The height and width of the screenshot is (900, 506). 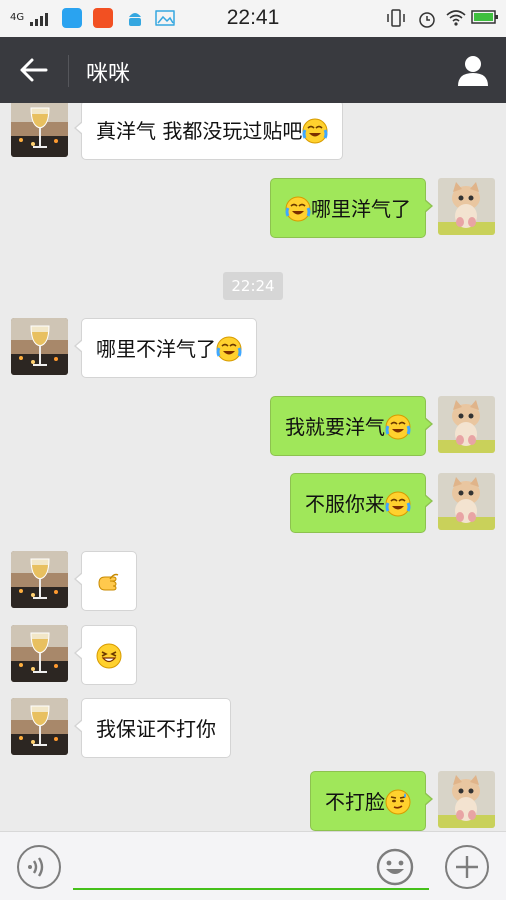 I want to click on message-bubble: 不服你来, so click(x=361, y=503).